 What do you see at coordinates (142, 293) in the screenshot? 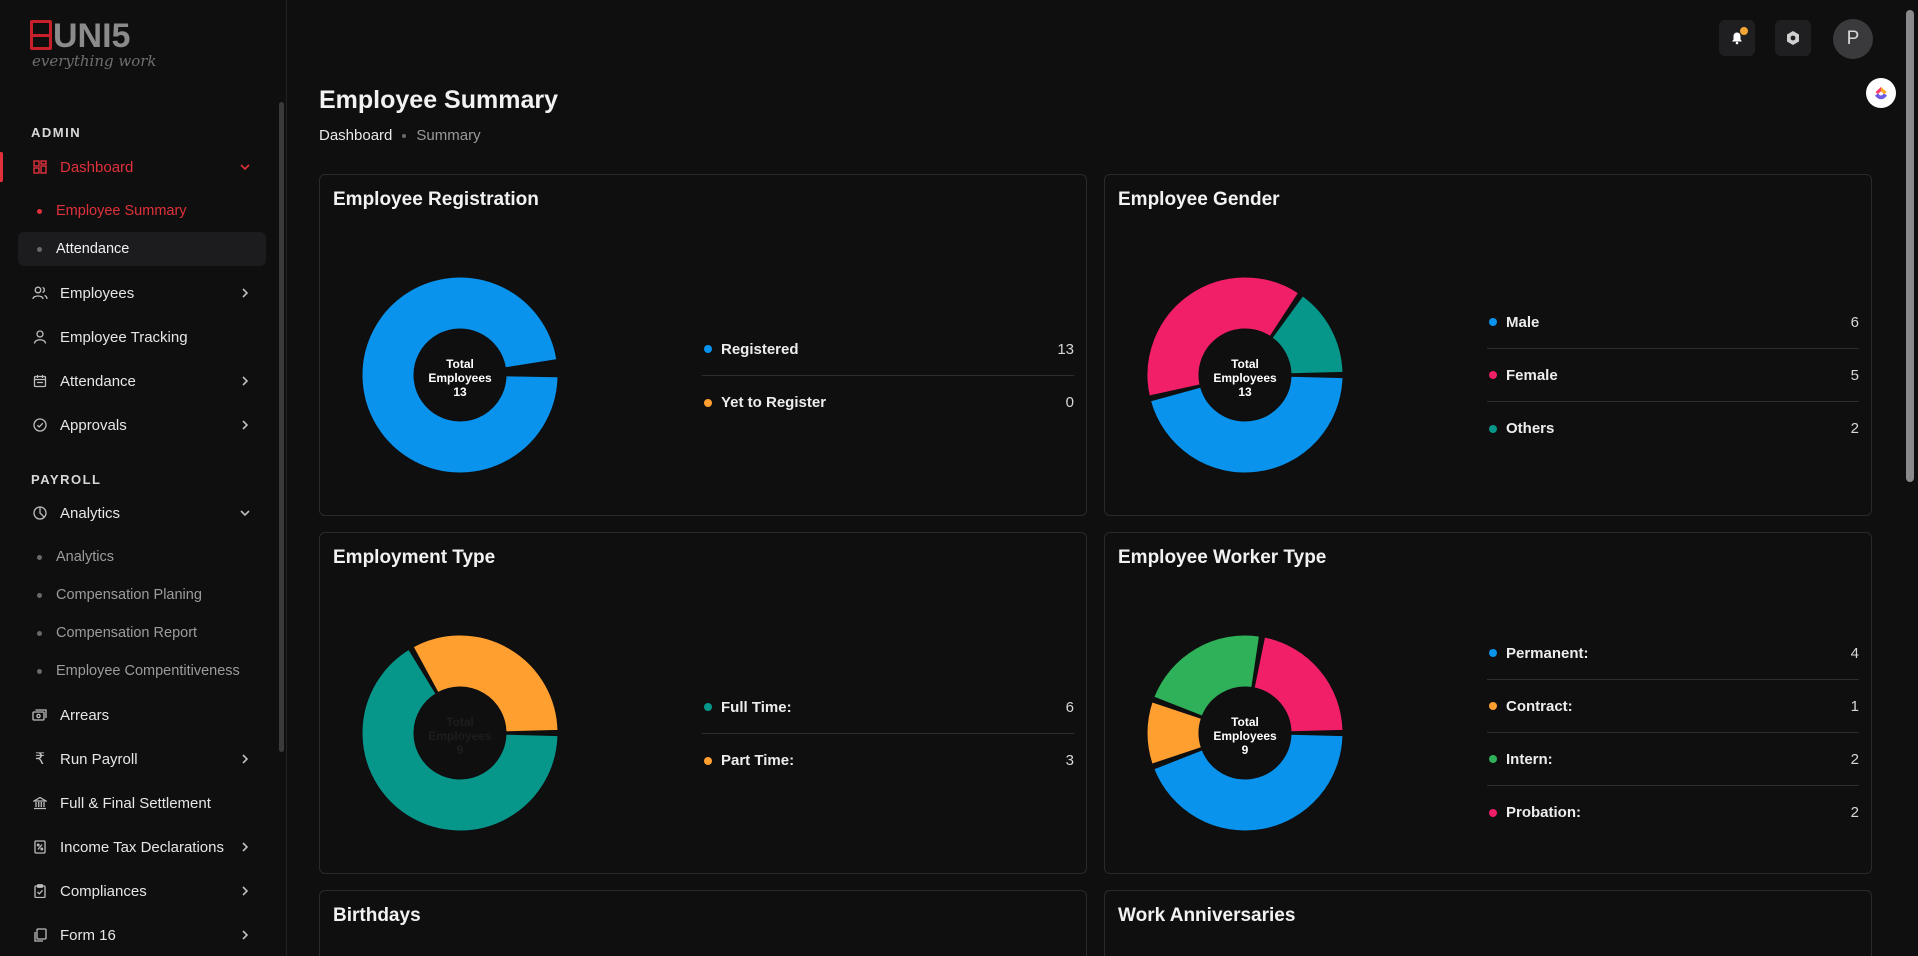
I see `sidebar-item-employees: Employees` at bounding box center [142, 293].